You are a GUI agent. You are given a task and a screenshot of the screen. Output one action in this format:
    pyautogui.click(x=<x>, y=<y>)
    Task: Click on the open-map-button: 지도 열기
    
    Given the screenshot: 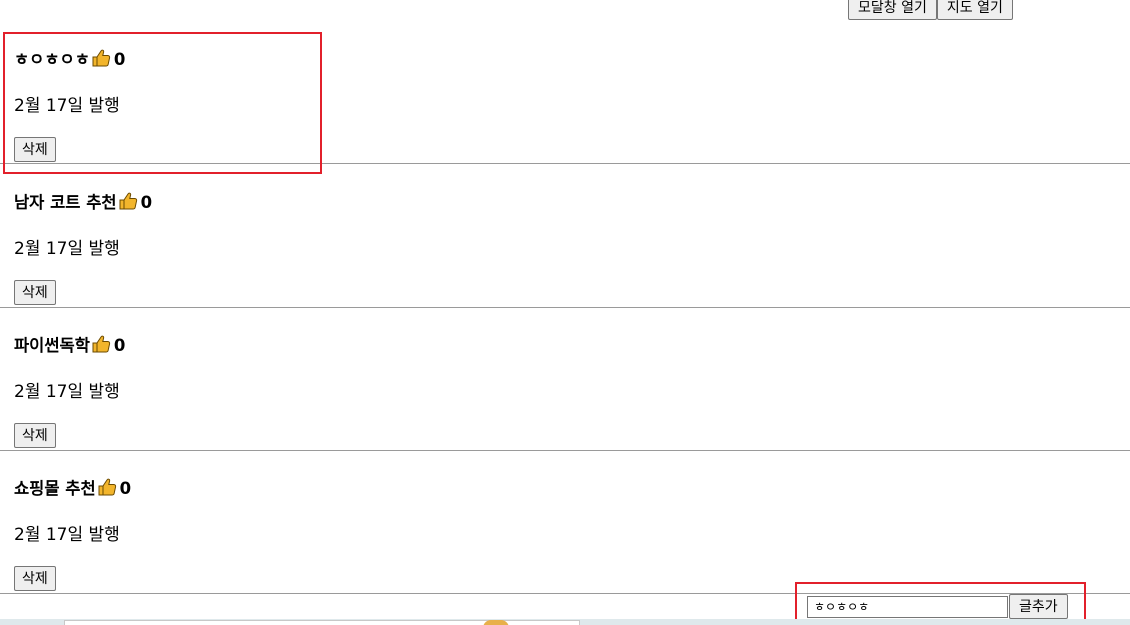 What is the action you would take?
    pyautogui.click(x=974, y=10)
    